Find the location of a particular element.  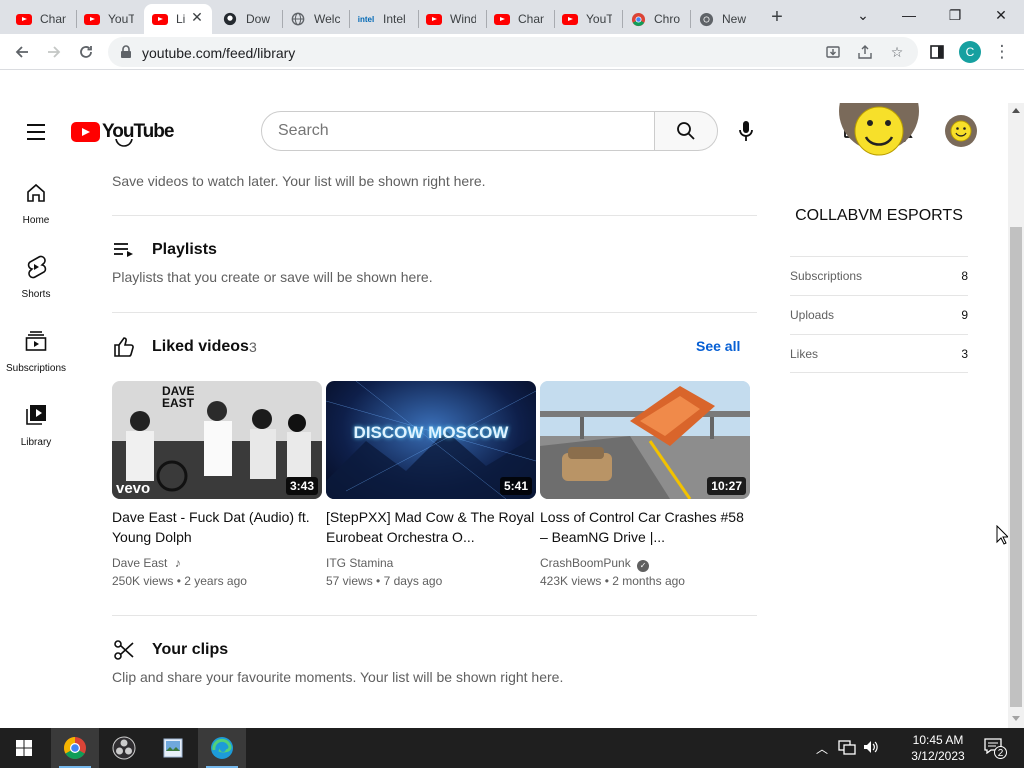

taskbar-edge is located at coordinates (222, 748).